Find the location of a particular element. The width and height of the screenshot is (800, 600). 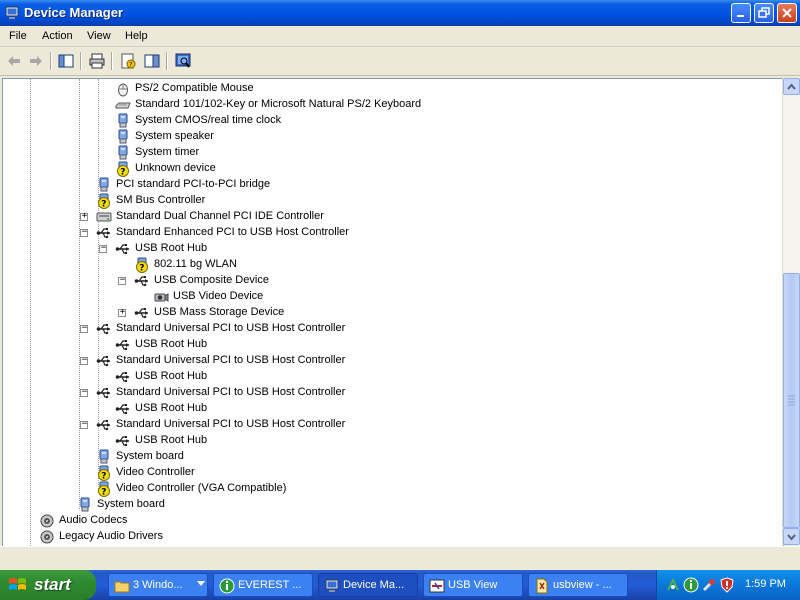

tree-item: ? Video Controller (VGA Compatible) is located at coordinates (388, 489).